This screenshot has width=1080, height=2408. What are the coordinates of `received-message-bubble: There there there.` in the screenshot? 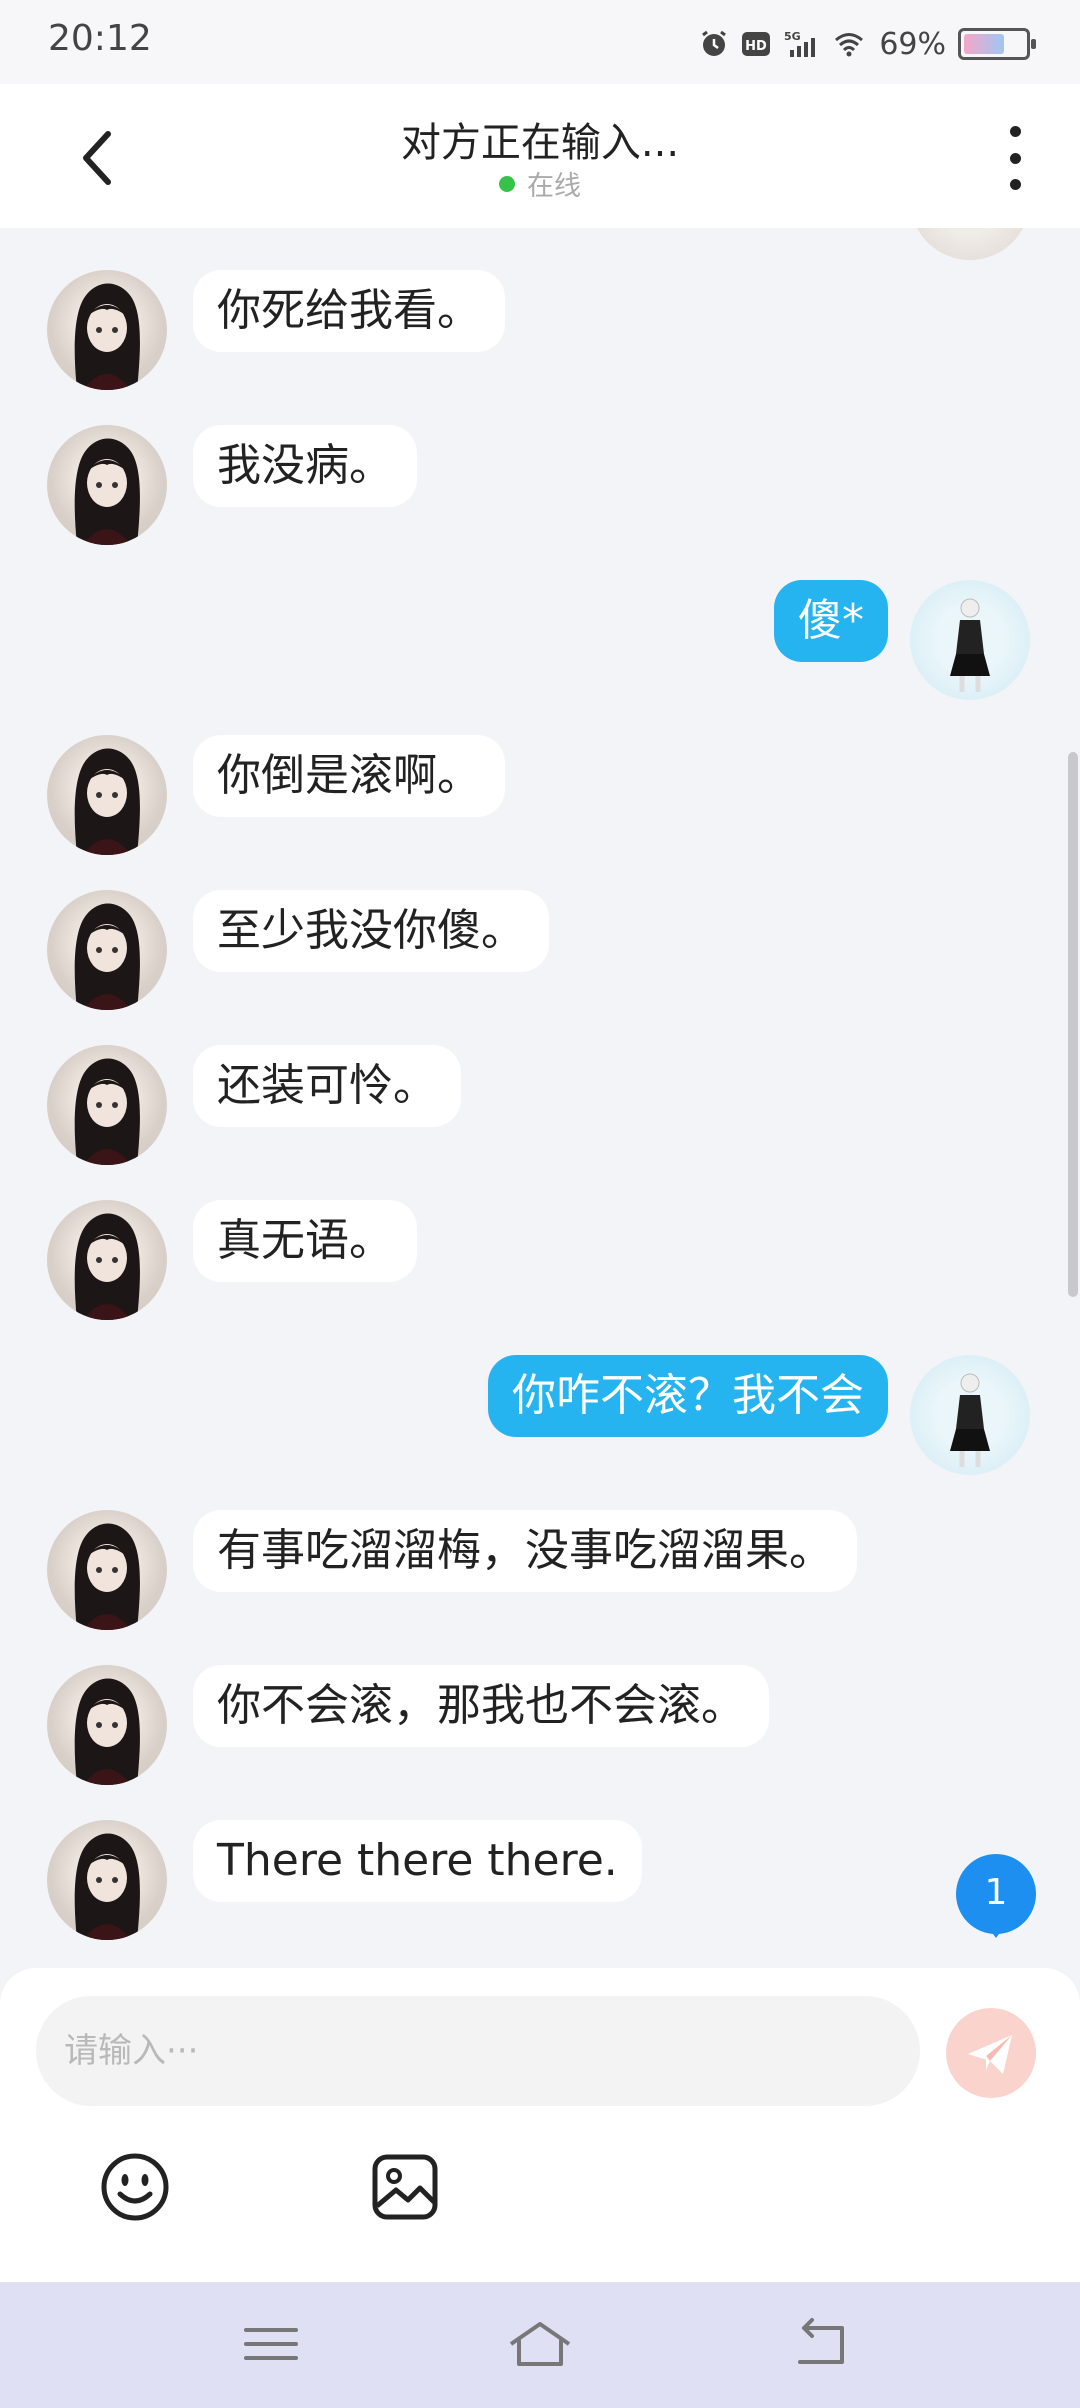 It's located at (417, 1861).